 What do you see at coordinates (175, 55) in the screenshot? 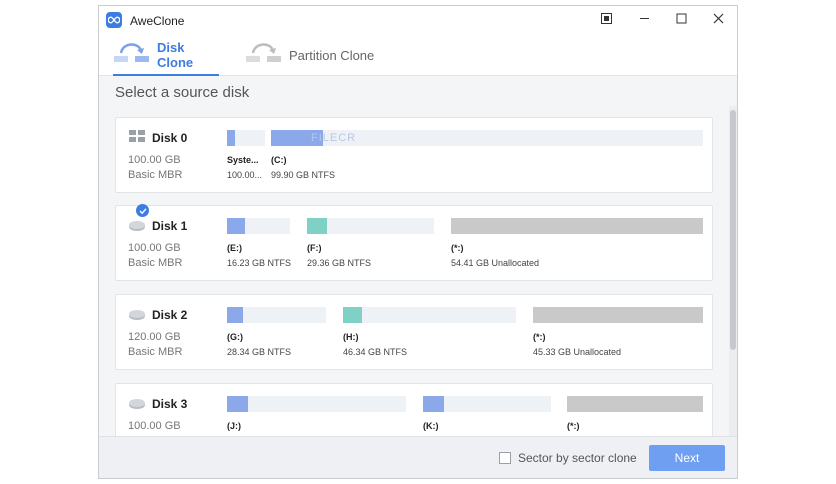
I see `tab-disk-clone-label: Disk Clone` at bounding box center [175, 55].